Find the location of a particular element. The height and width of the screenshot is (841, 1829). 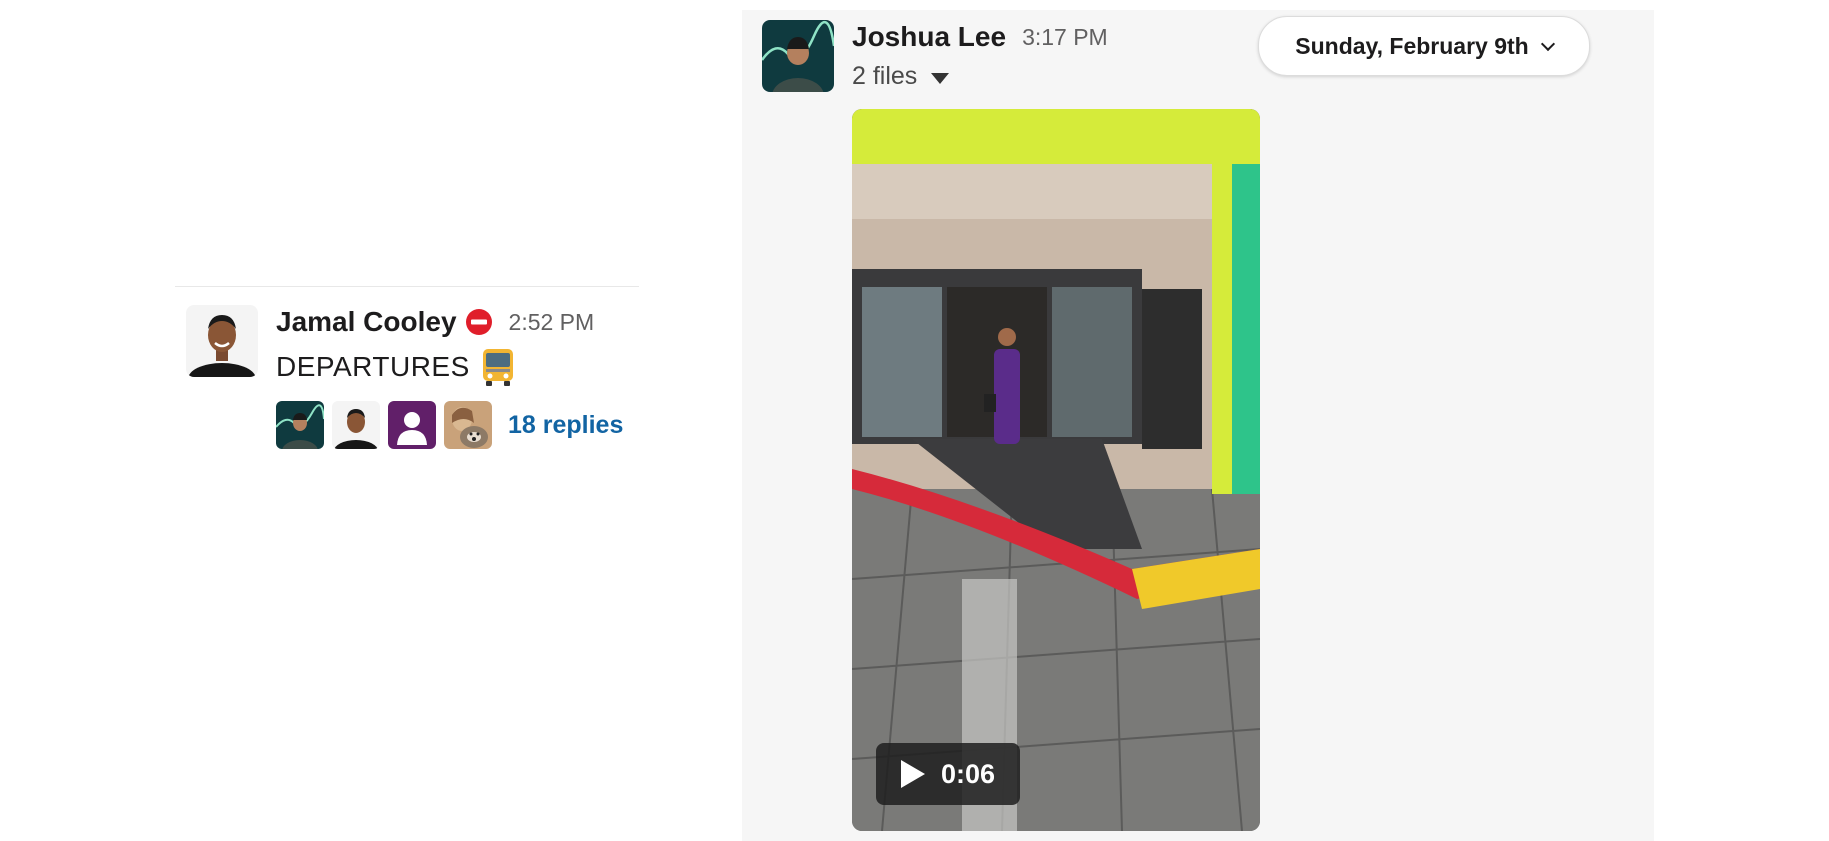

files-count: 2 files is located at coordinates (885, 76).